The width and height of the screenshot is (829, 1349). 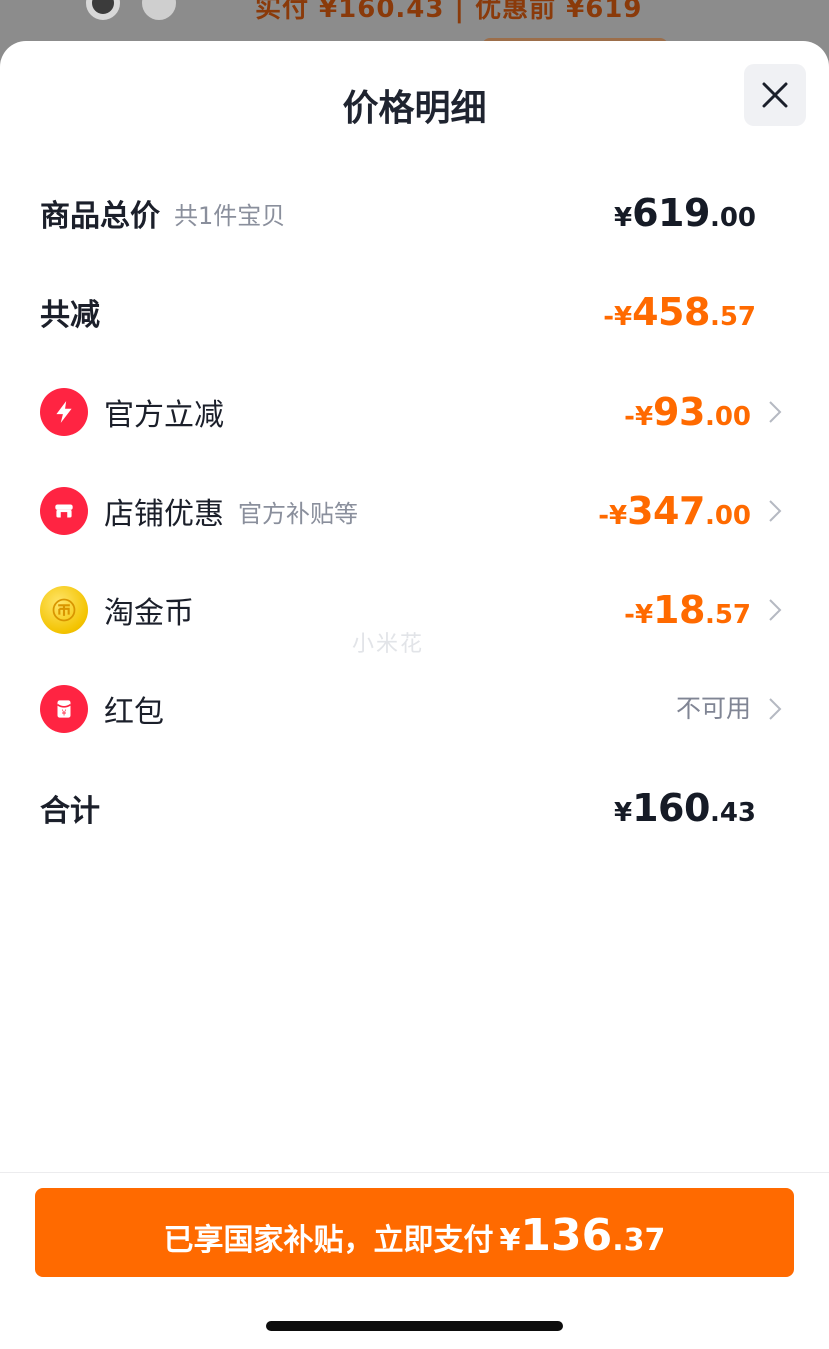 I want to click on row-label: 共减, so click(x=70, y=315).